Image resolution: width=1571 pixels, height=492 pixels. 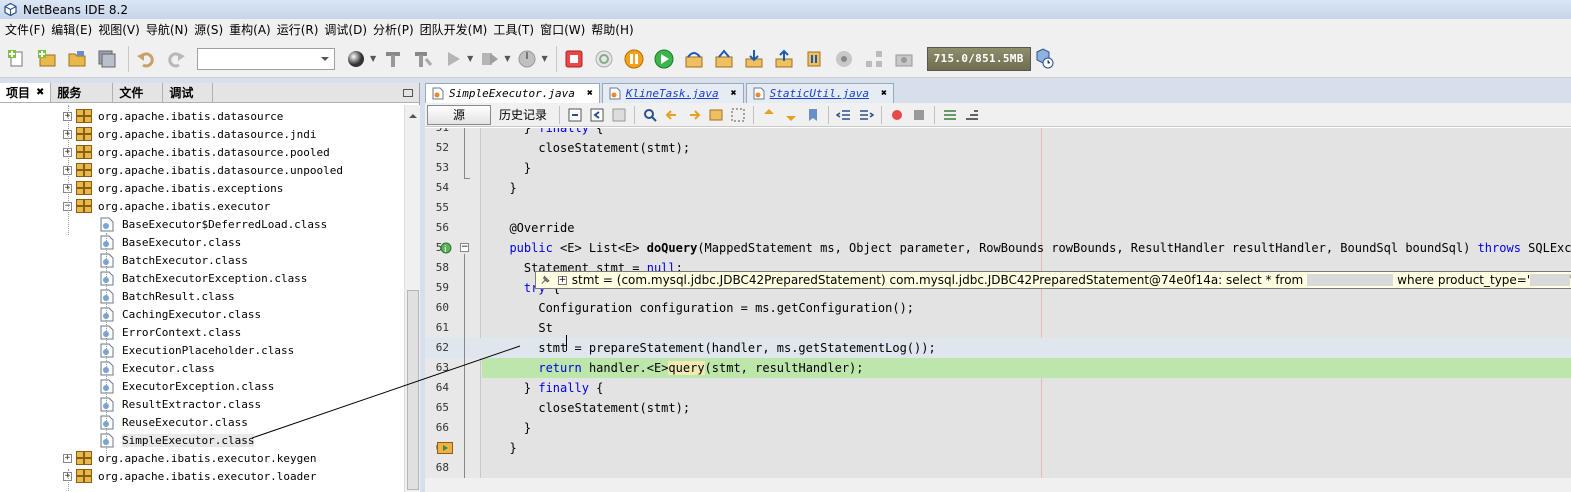 I want to click on tree-package-node: + org.apache.ibatis.datasource.unpooled, so click(x=203, y=170).